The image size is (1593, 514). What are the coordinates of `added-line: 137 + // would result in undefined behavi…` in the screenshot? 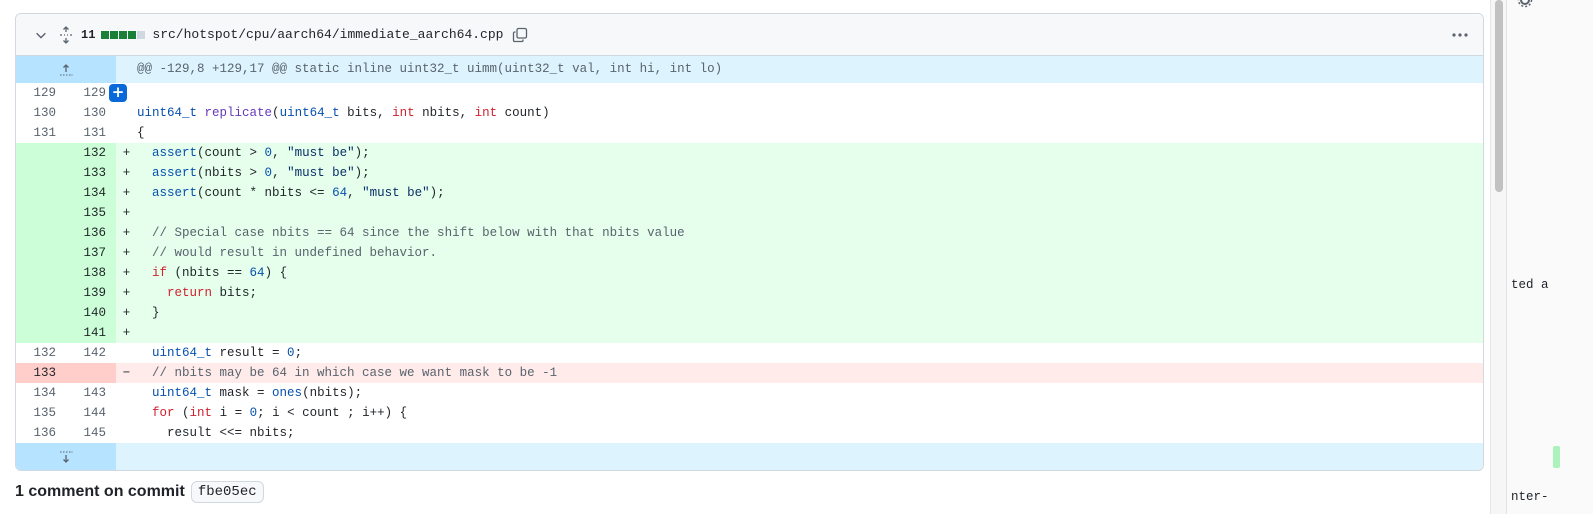 It's located at (749, 253).